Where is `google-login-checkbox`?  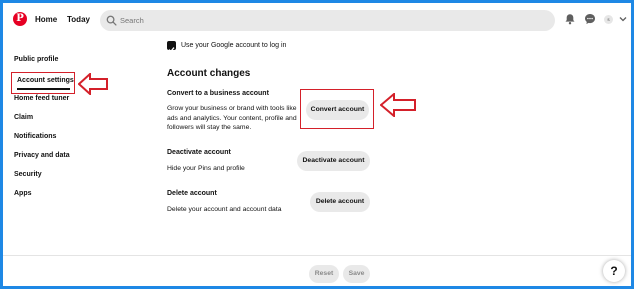
google-login-checkbox is located at coordinates (171, 47).